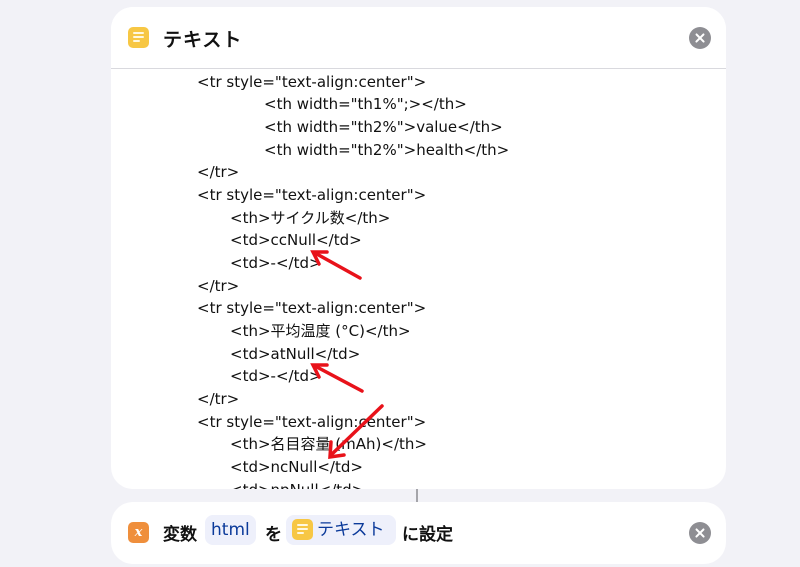 Image resolution: width=800 pixels, height=567 pixels. I want to click on value-token: テキスト, so click(341, 530).